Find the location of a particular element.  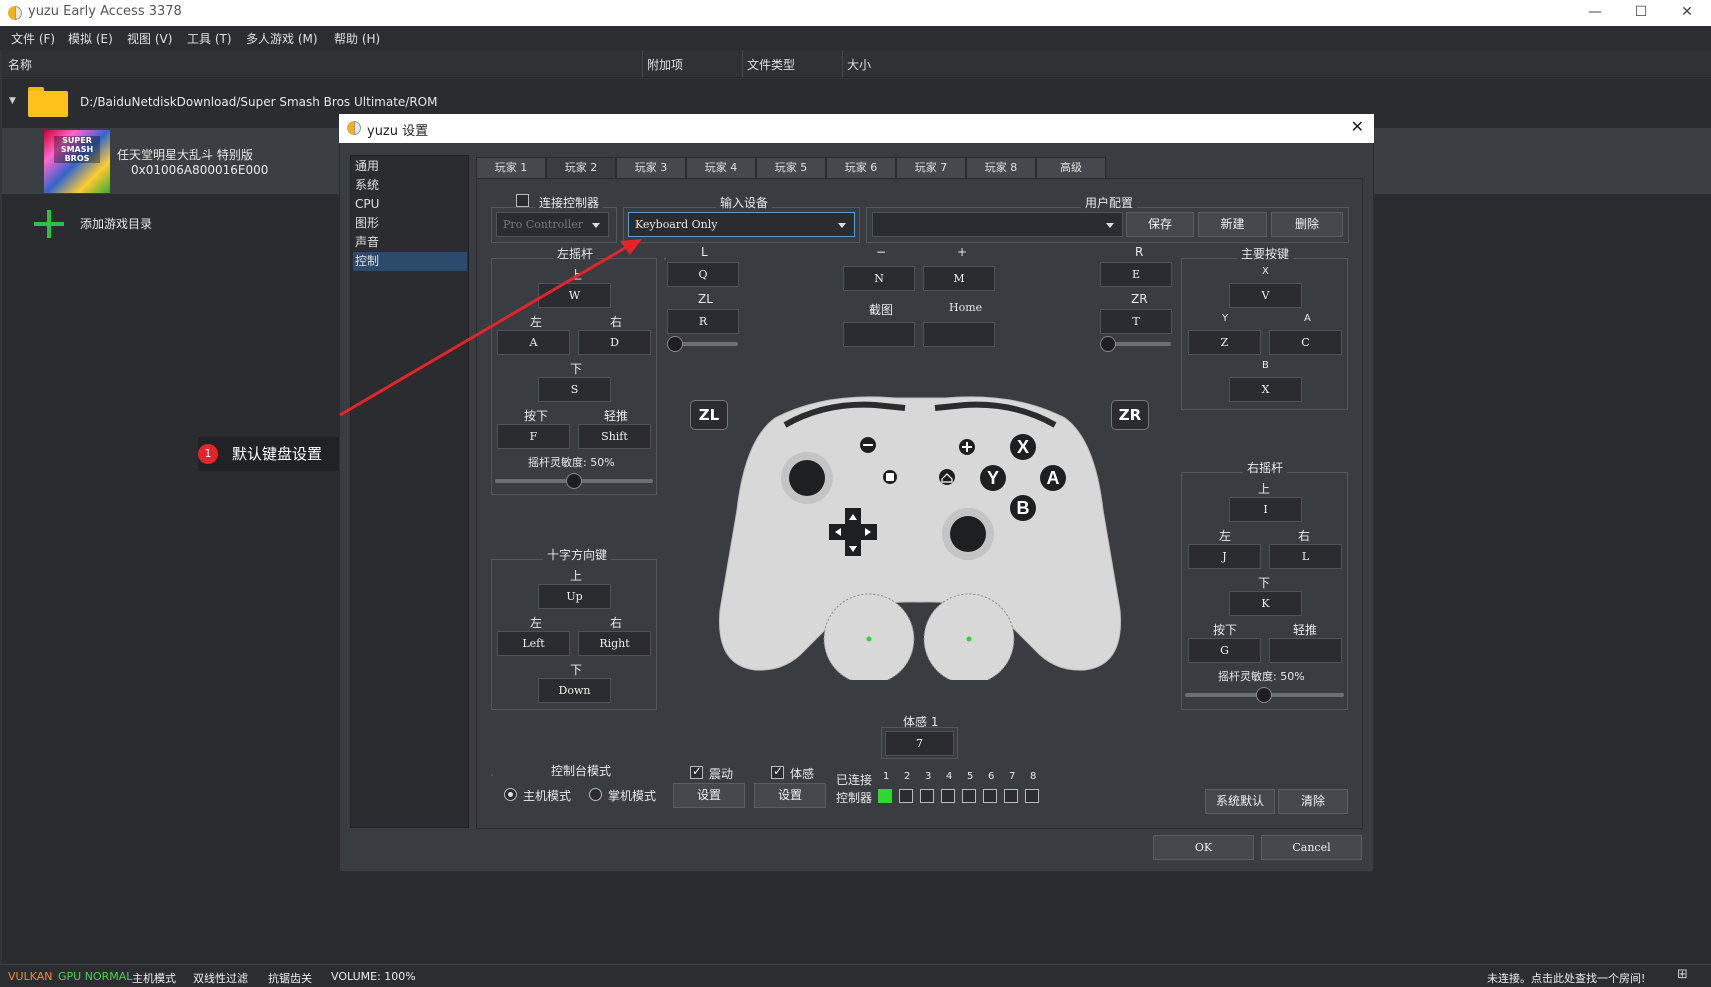

home-button is located at coordinates (959, 334).